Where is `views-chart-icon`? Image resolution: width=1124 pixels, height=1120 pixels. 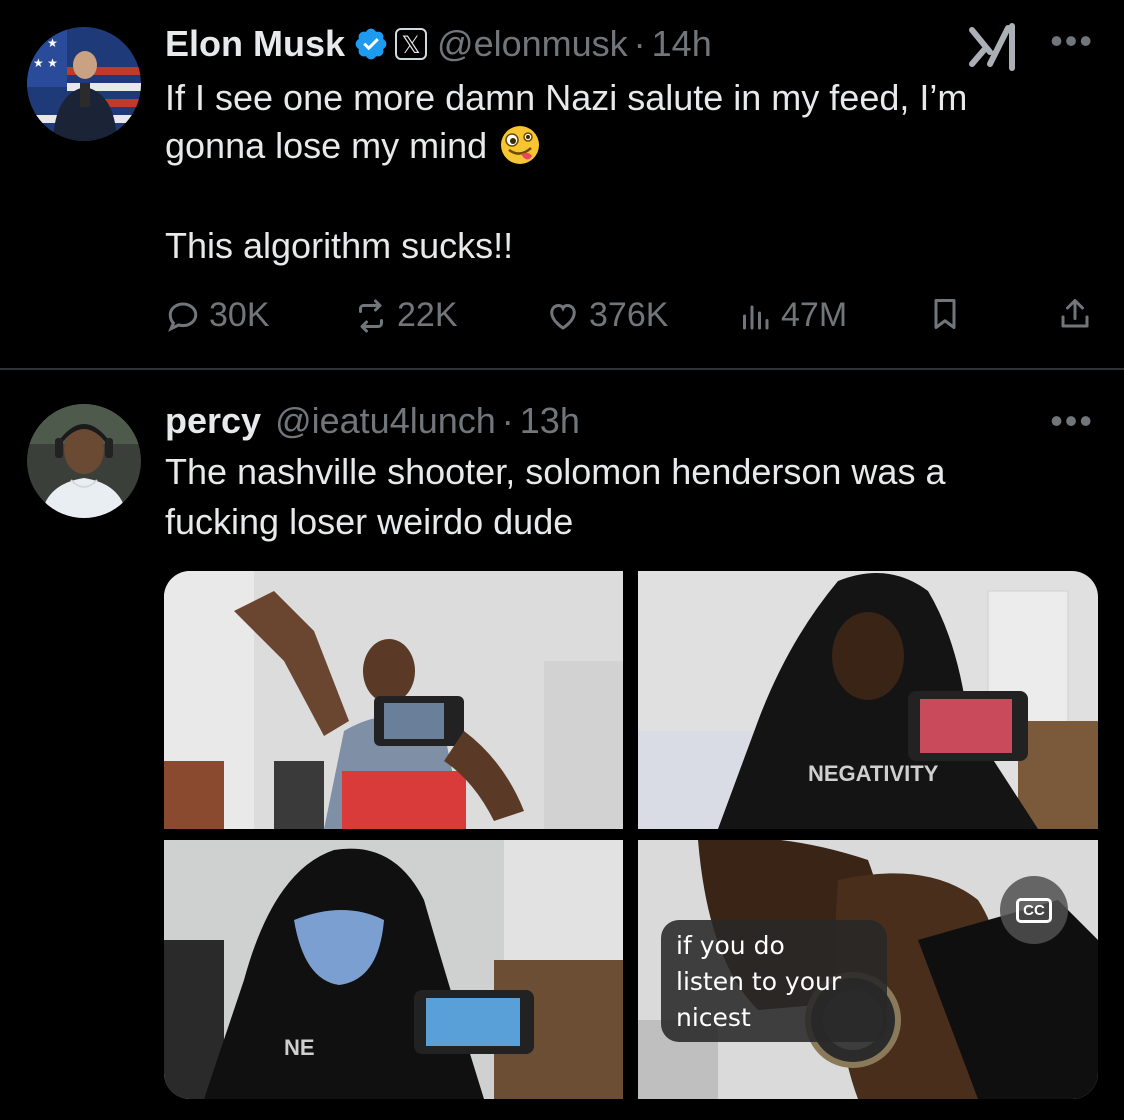
views-chart-icon is located at coordinates (756, 317).